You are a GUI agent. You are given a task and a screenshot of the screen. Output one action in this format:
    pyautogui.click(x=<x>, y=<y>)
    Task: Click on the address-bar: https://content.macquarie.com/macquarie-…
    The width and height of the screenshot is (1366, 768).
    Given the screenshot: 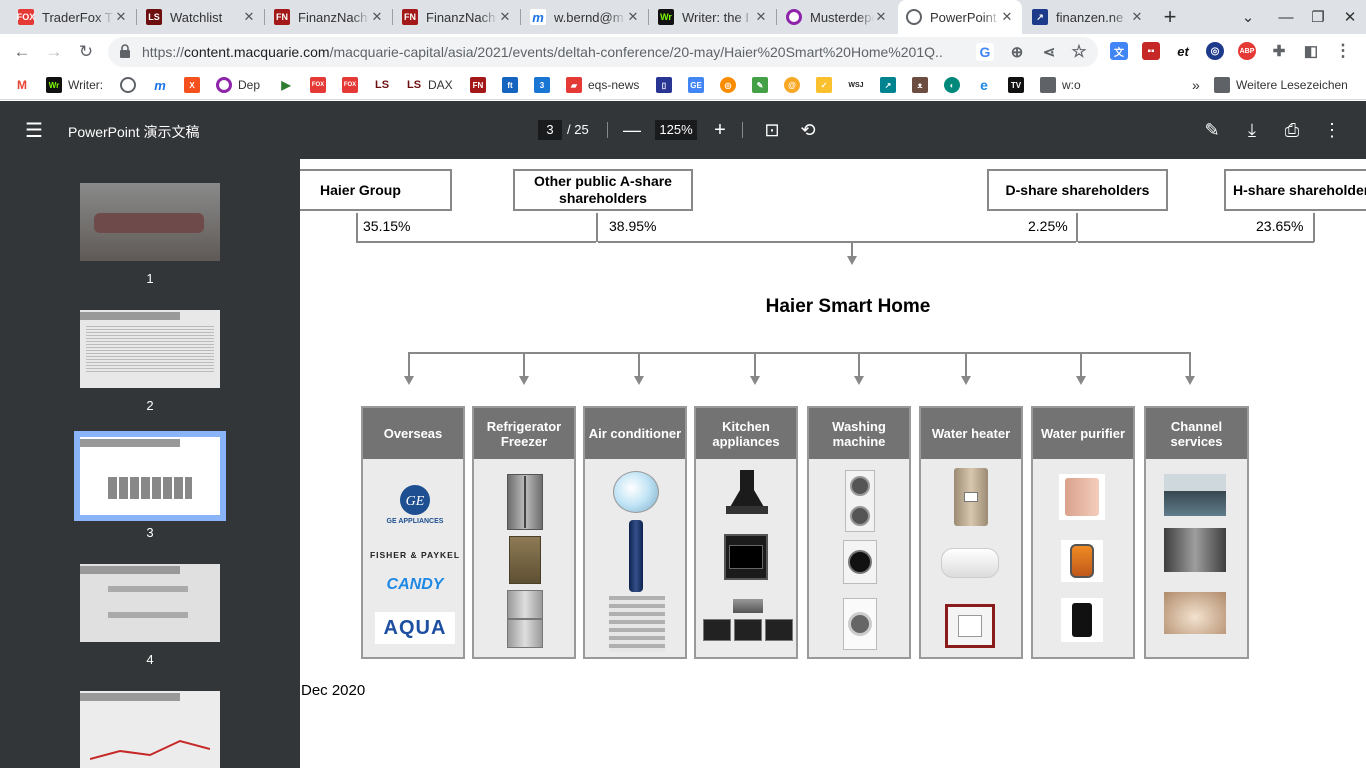 What is the action you would take?
    pyautogui.click(x=603, y=52)
    